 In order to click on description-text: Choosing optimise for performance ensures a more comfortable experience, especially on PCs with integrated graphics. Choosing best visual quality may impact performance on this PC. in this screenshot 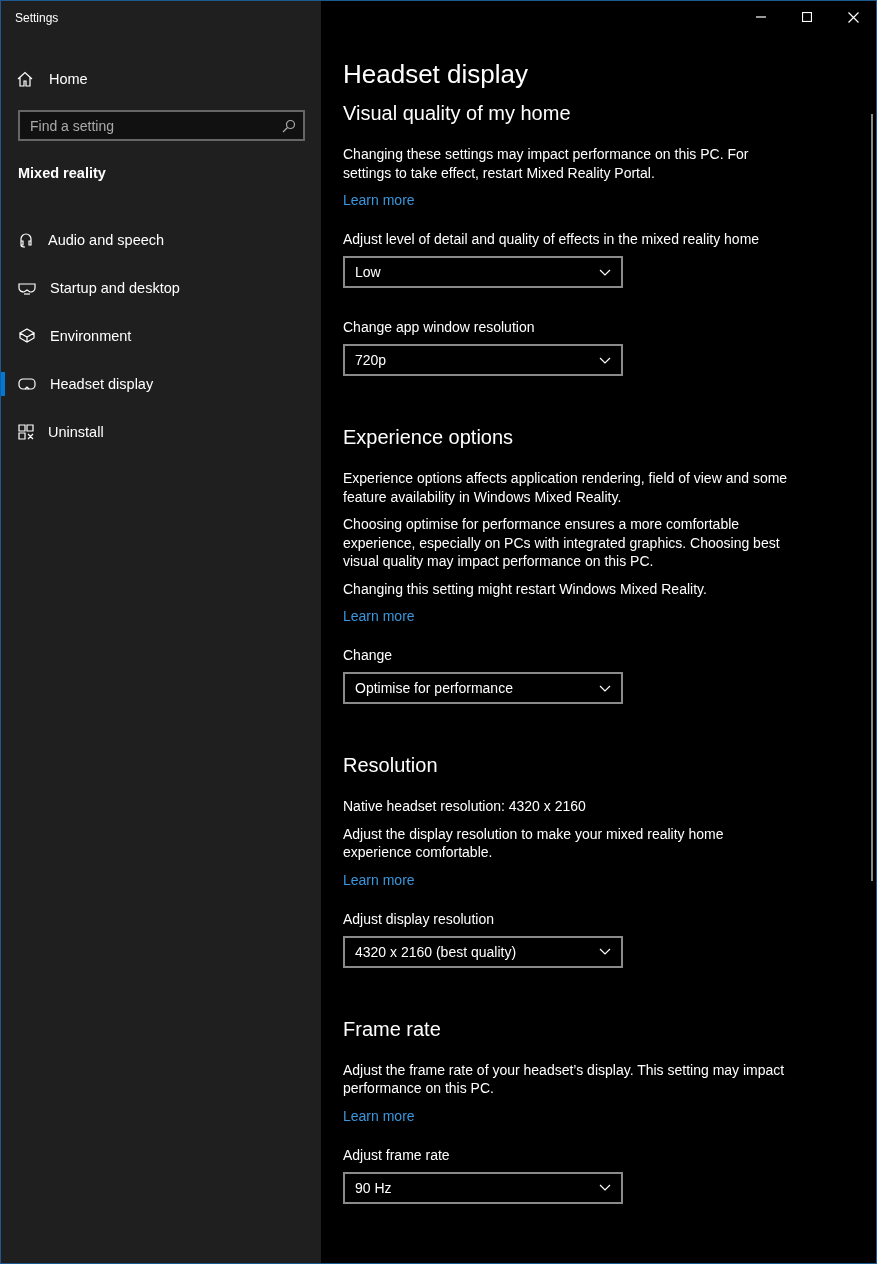, I will do `click(562, 543)`.